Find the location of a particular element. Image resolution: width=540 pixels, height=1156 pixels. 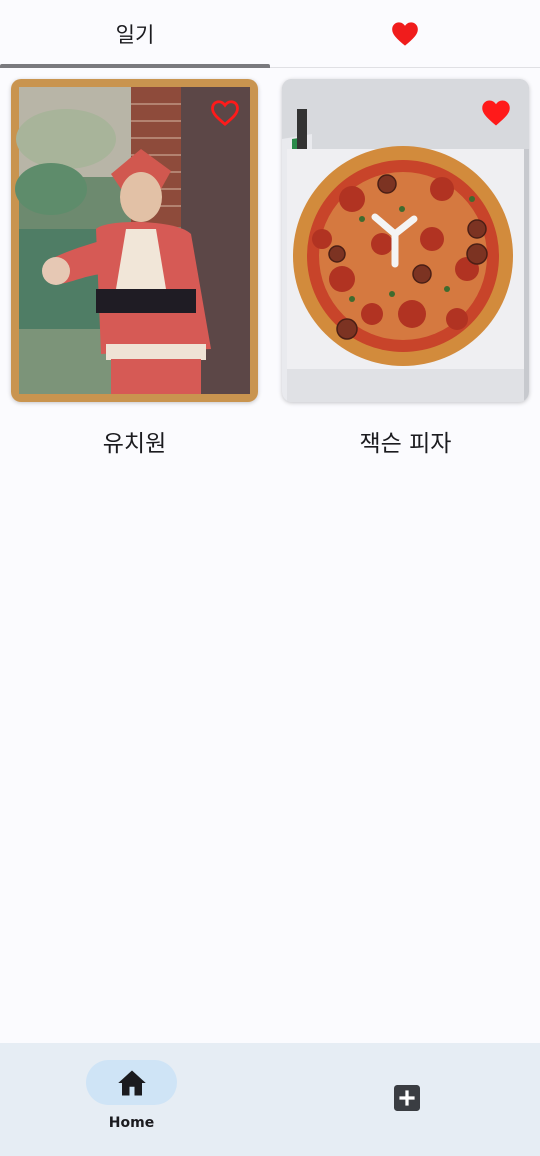

tab-bar: 일기 is located at coordinates (270, 34).